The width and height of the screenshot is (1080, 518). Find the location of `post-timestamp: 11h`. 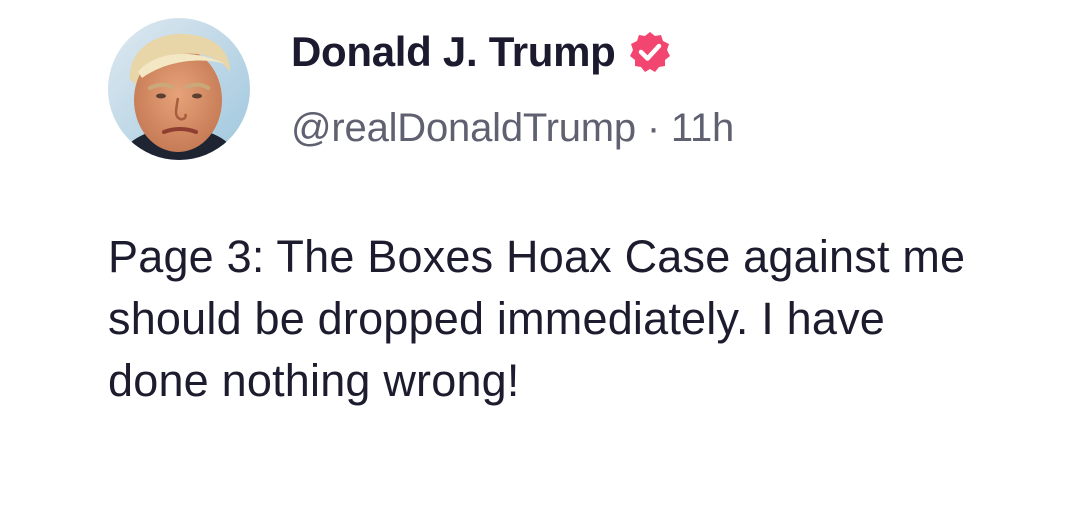

post-timestamp: 11h is located at coordinates (702, 128).